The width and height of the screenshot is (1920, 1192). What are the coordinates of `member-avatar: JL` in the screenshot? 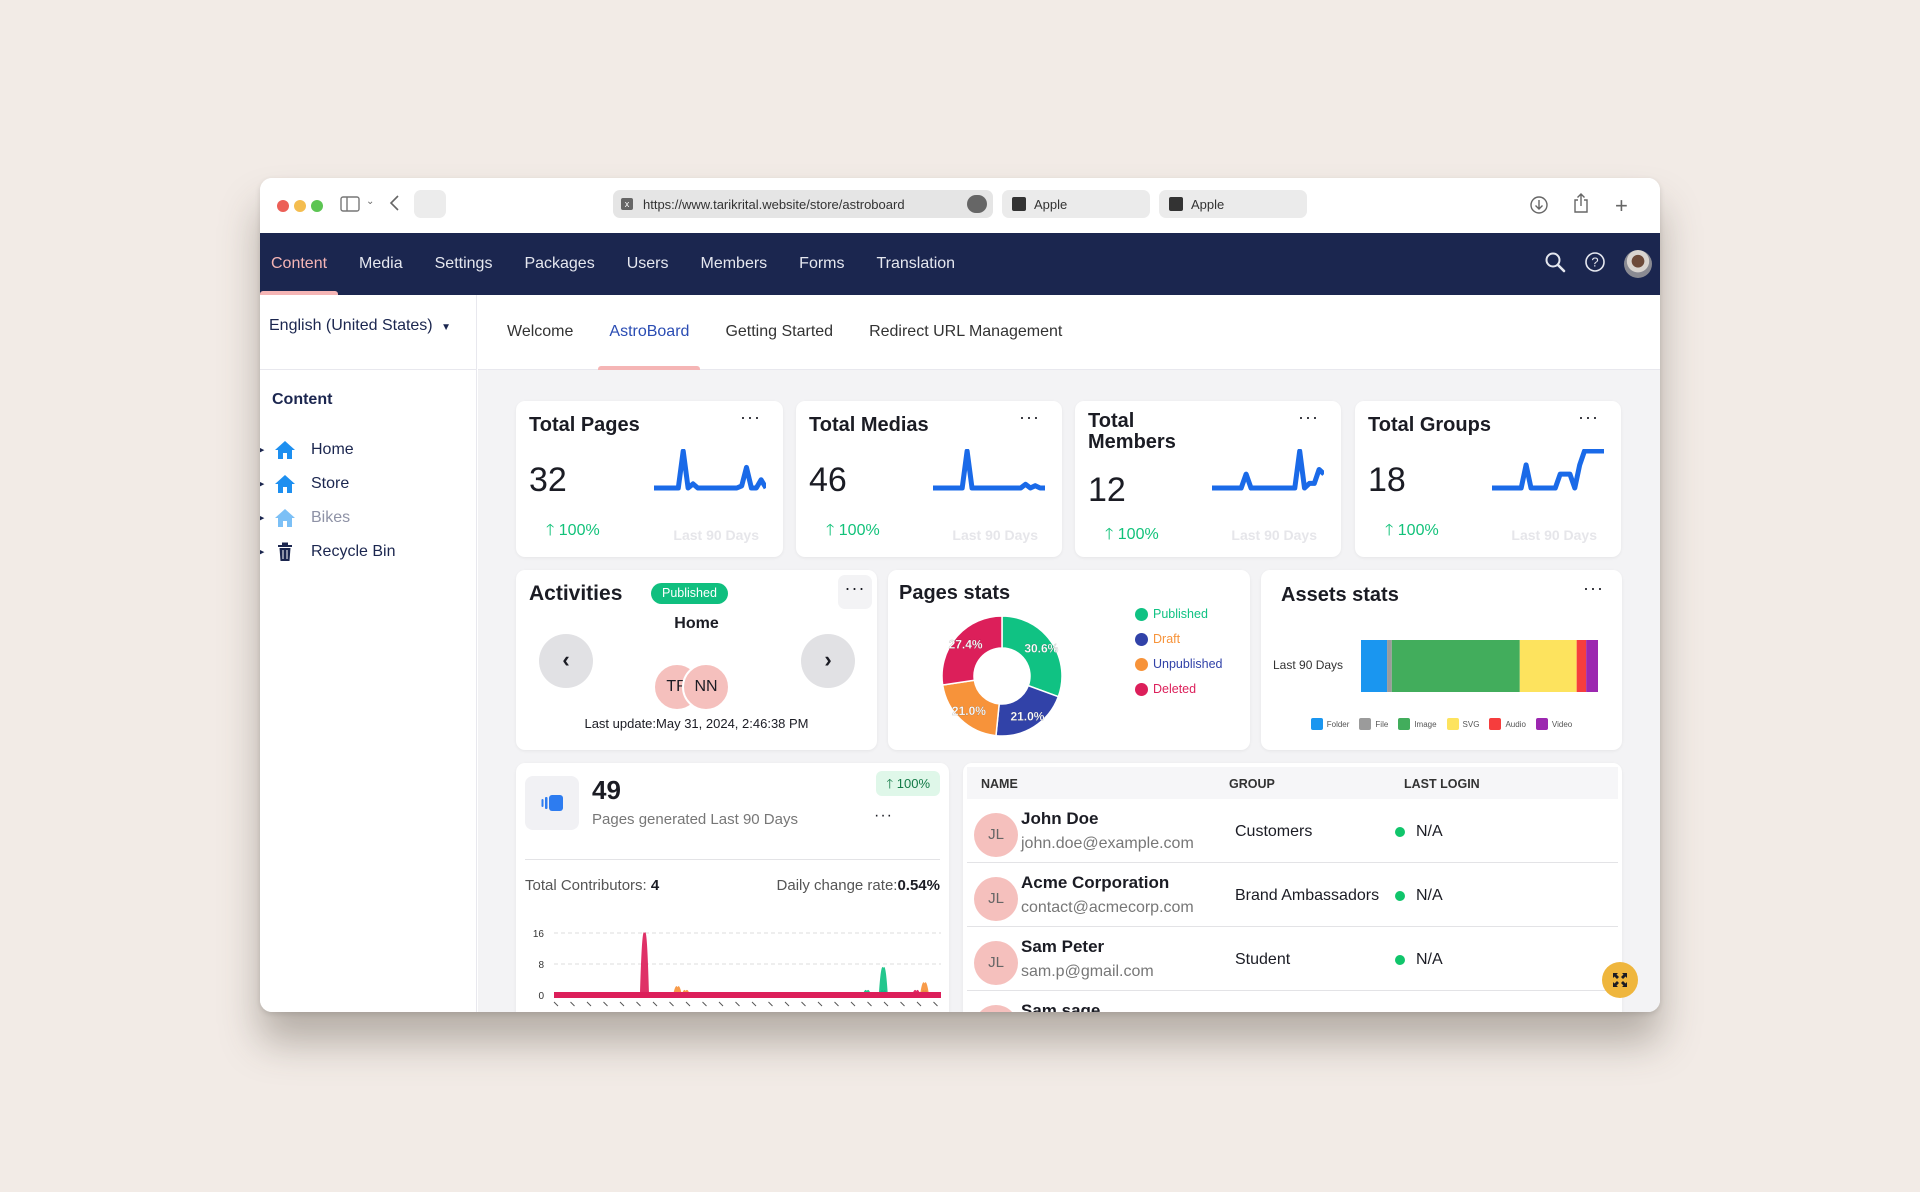 It's located at (996, 963).